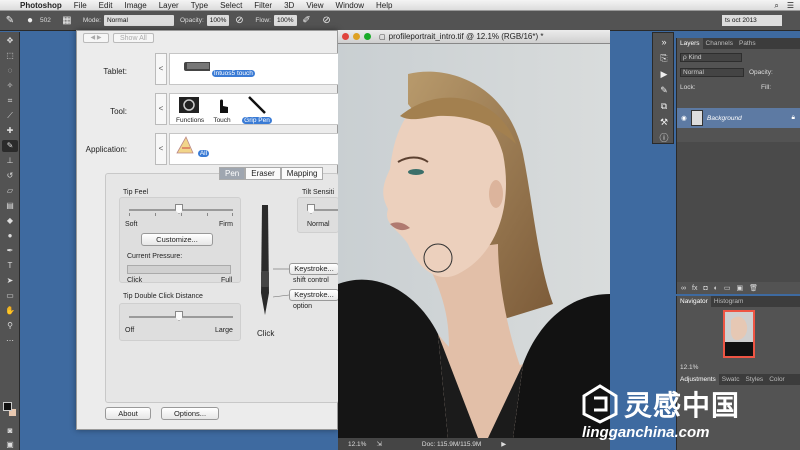 This screenshot has height=450, width=800. What do you see at coordinates (169, 5) in the screenshot?
I see `menu-layer: Layer` at bounding box center [169, 5].